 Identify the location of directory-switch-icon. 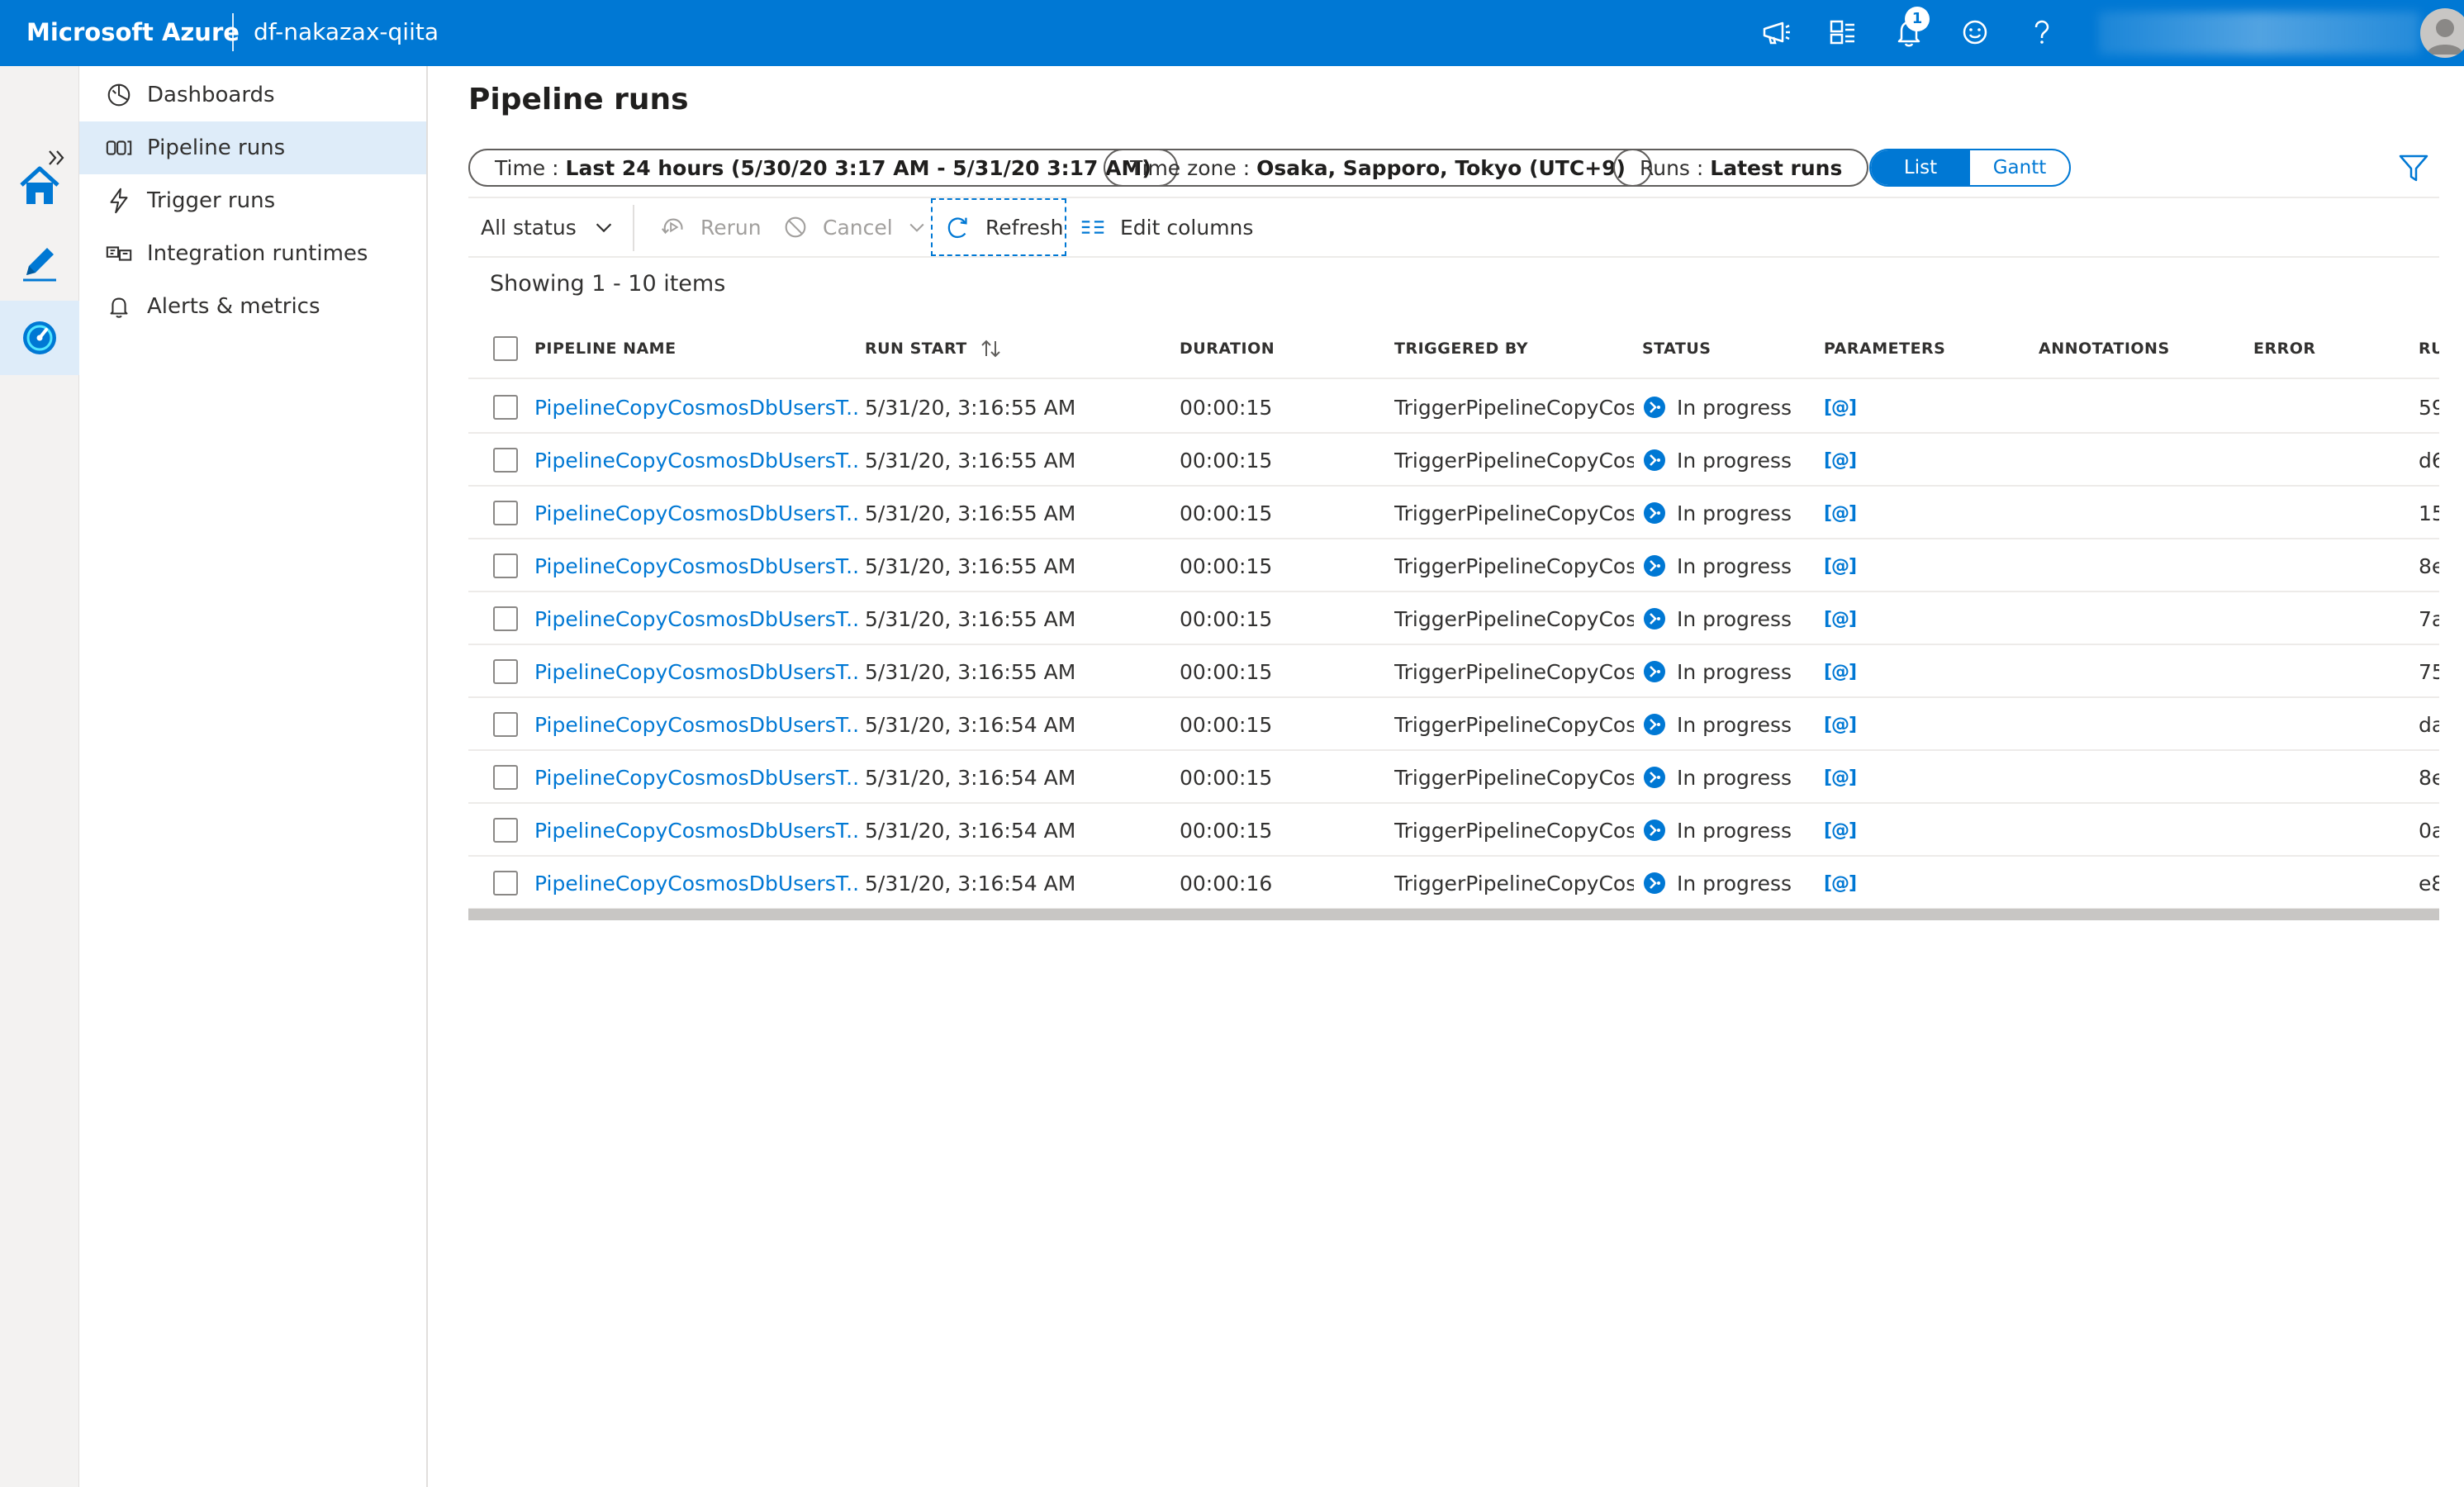
(1843, 32).